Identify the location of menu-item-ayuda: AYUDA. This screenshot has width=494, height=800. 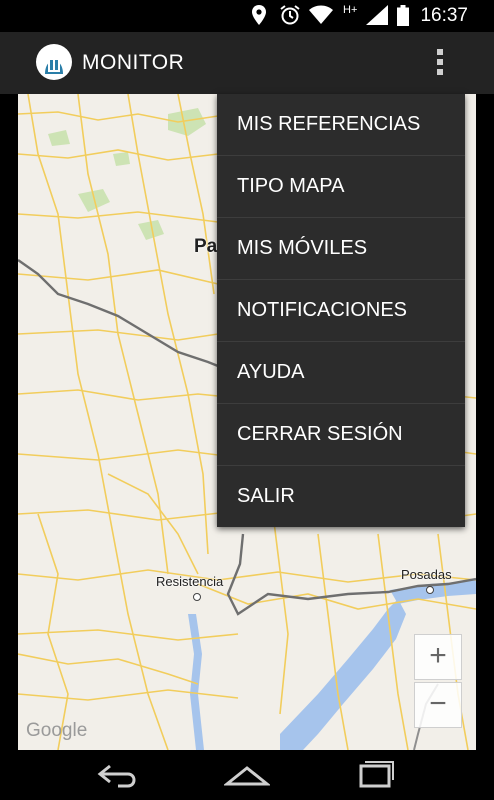
(341, 373).